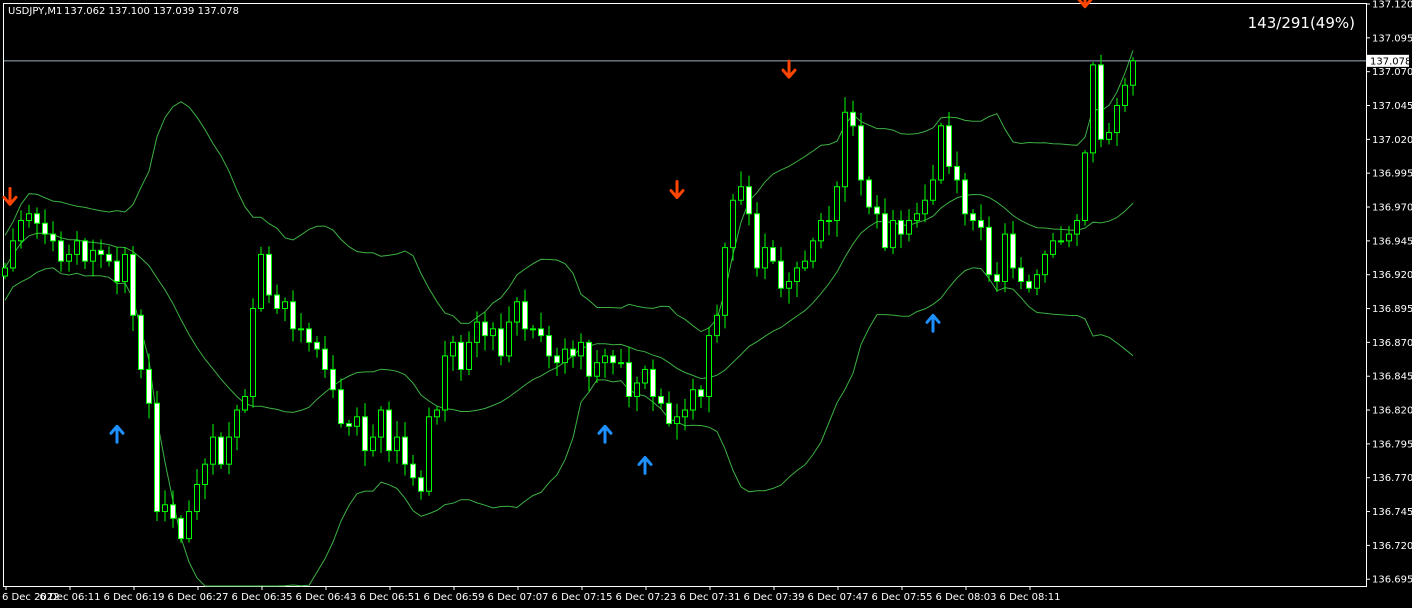 The height and width of the screenshot is (608, 1412). I want to click on y-tick-label-10: 136.870, so click(1392, 343).